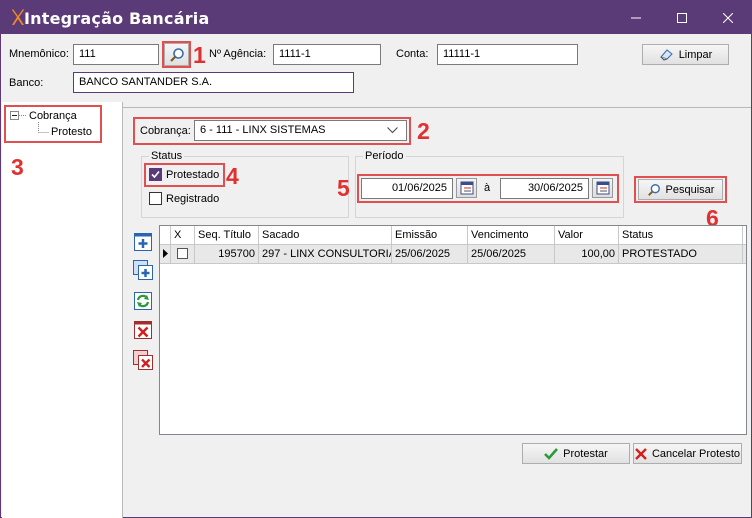  I want to click on add-icon, so click(143, 242).